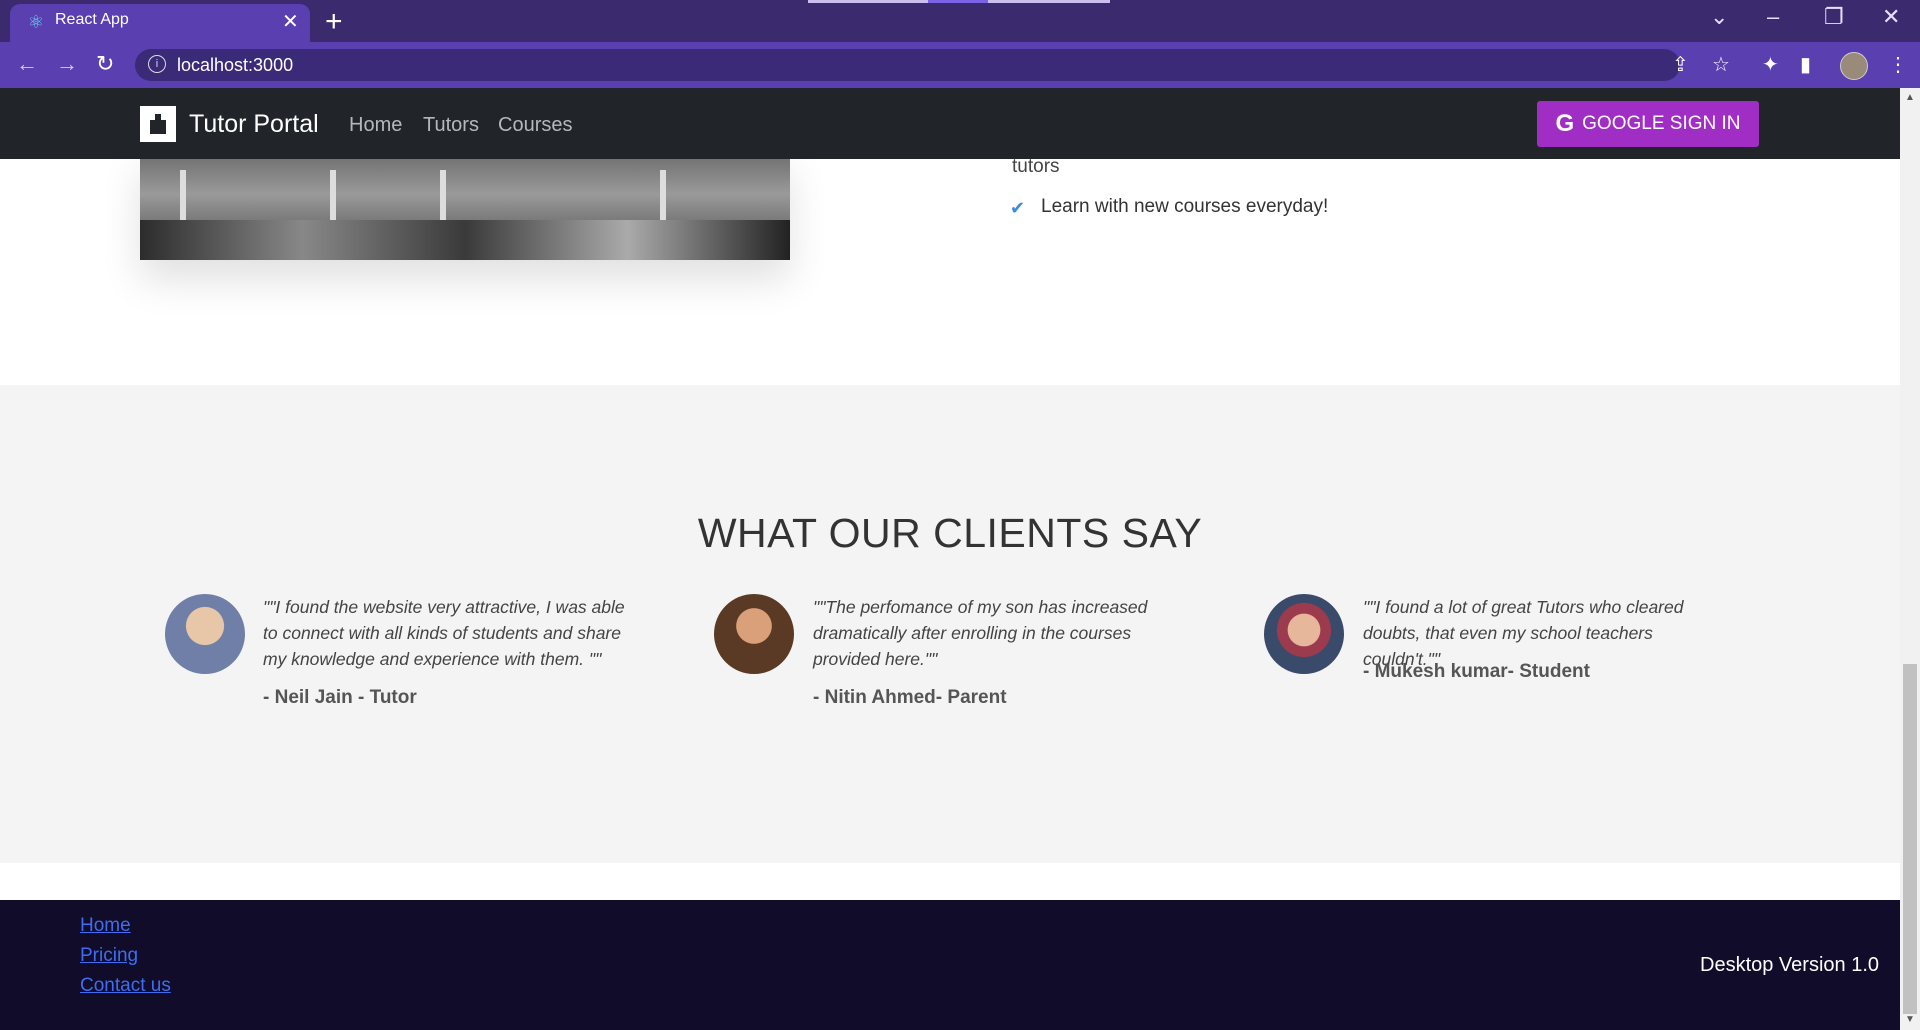  Describe the element at coordinates (340, 697) in the screenshot. I see `testimonial-author: - Neil Jain - Tutor` at that location.